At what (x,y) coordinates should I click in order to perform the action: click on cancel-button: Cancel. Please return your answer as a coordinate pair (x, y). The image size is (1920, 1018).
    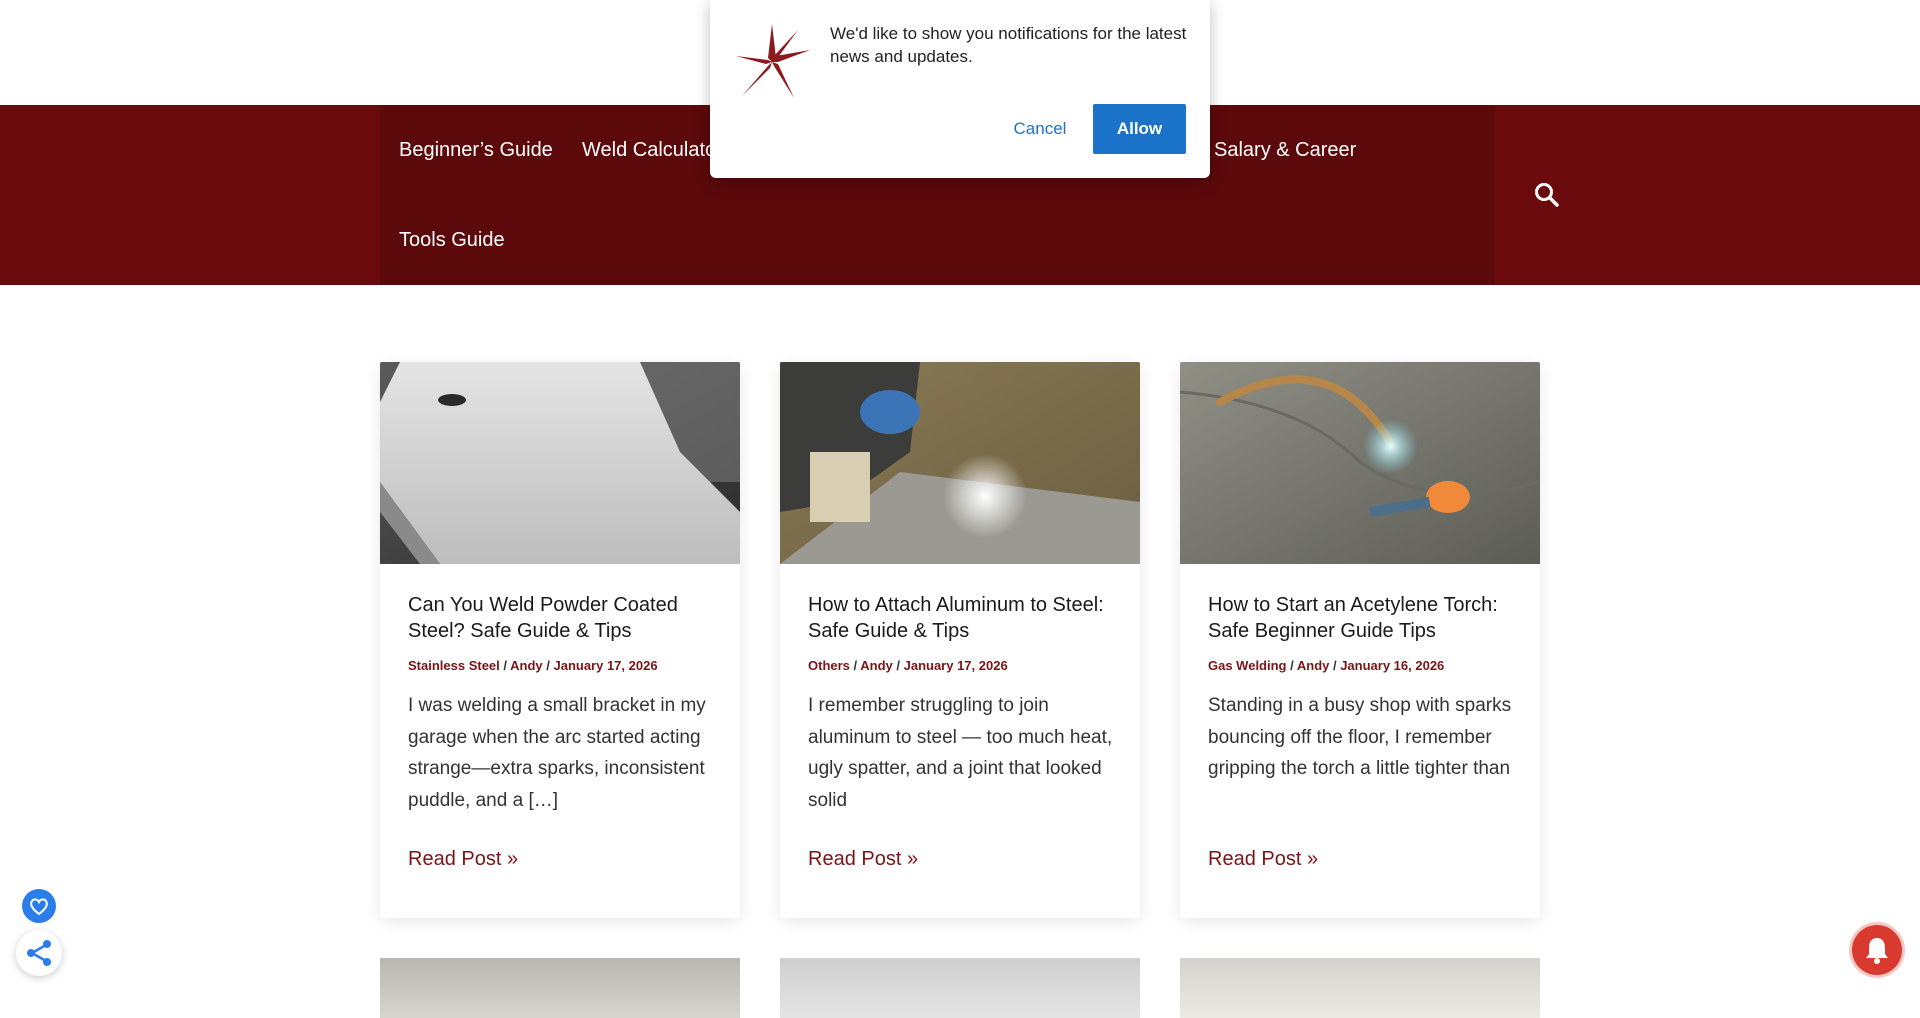
    Looking at the image, I should click on (1040, 129).